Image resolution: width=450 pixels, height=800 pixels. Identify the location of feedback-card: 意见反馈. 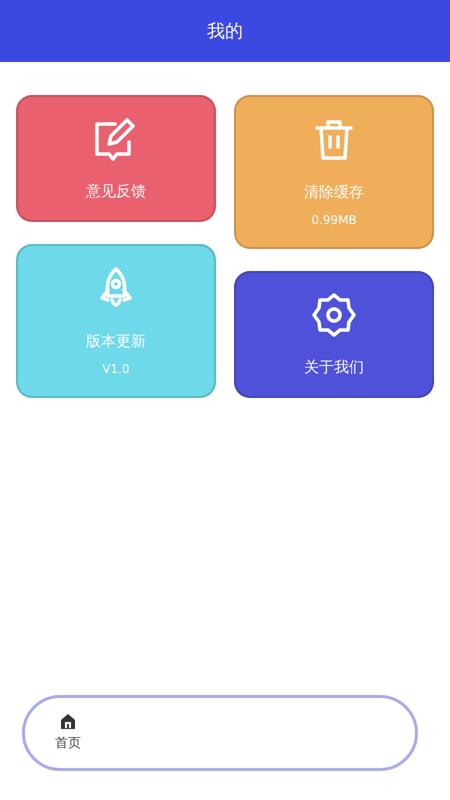
(116, 158).